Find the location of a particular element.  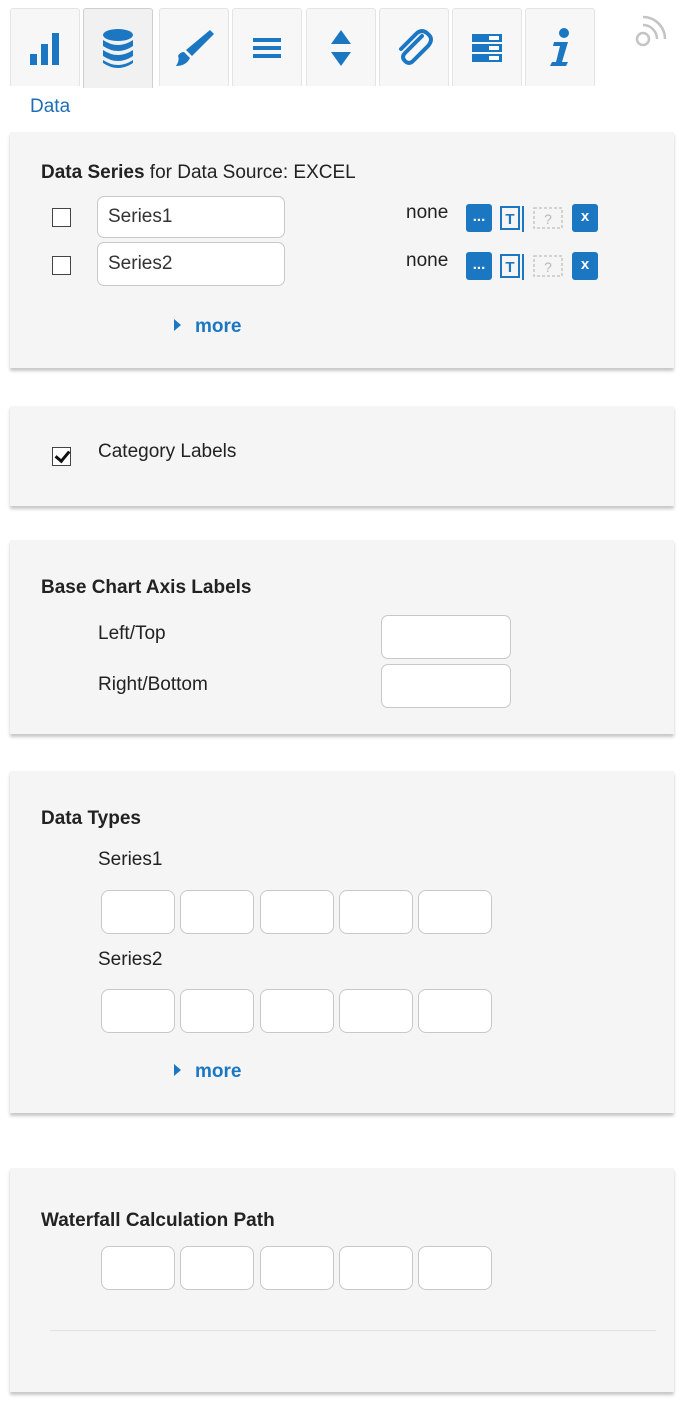

tab-attachments is located at coordinates (414, 47).